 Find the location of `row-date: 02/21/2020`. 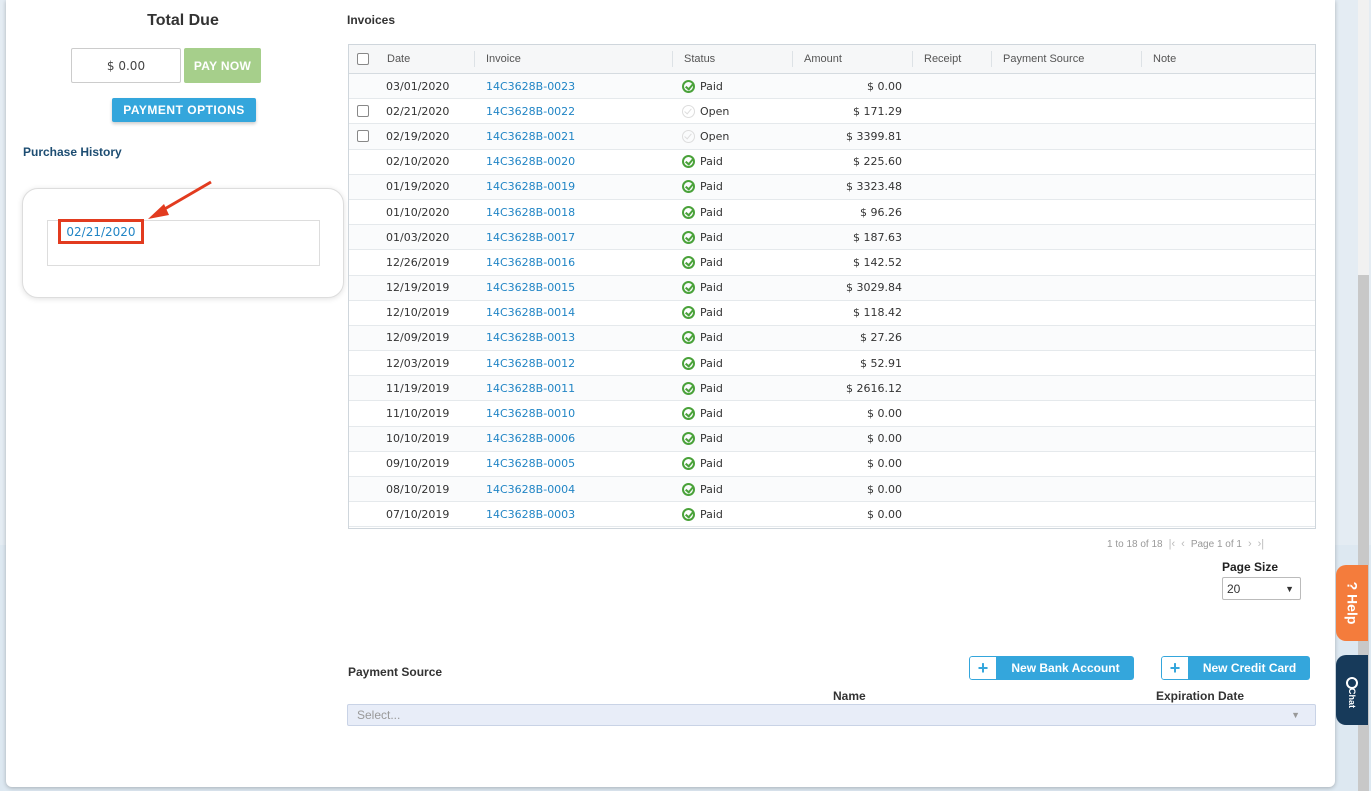

row-date: 02/21/2020 is located at coordinates (418, 111).